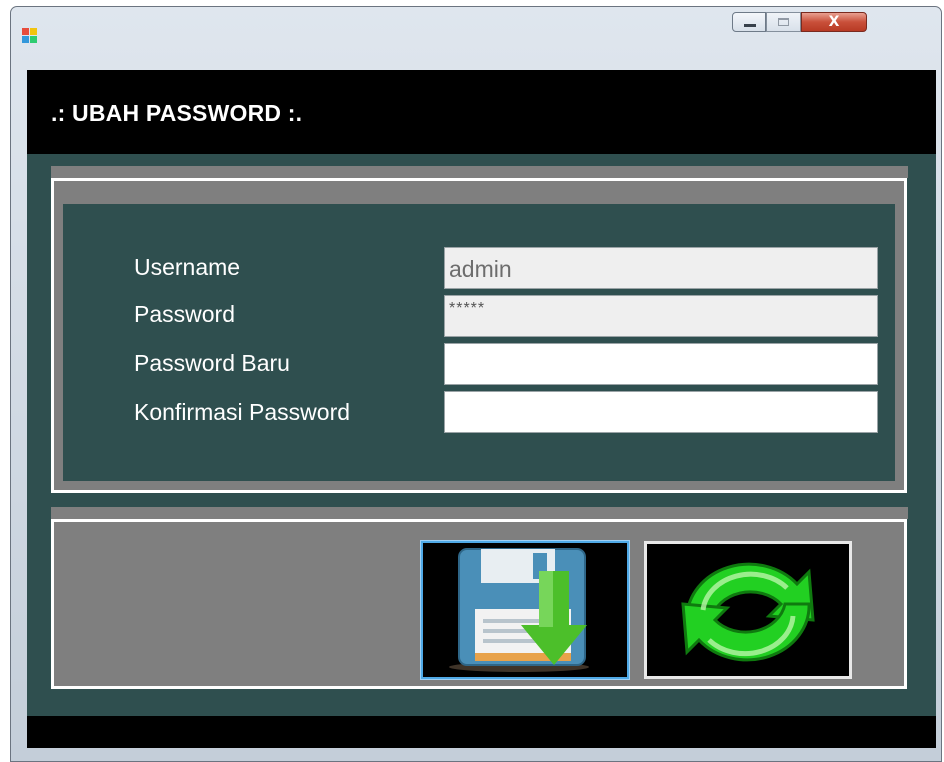 This screenshot has height=762, width=944. Describe the element at coordinates (58, 335) in the screenshot. I see `group-border-left` at that location.